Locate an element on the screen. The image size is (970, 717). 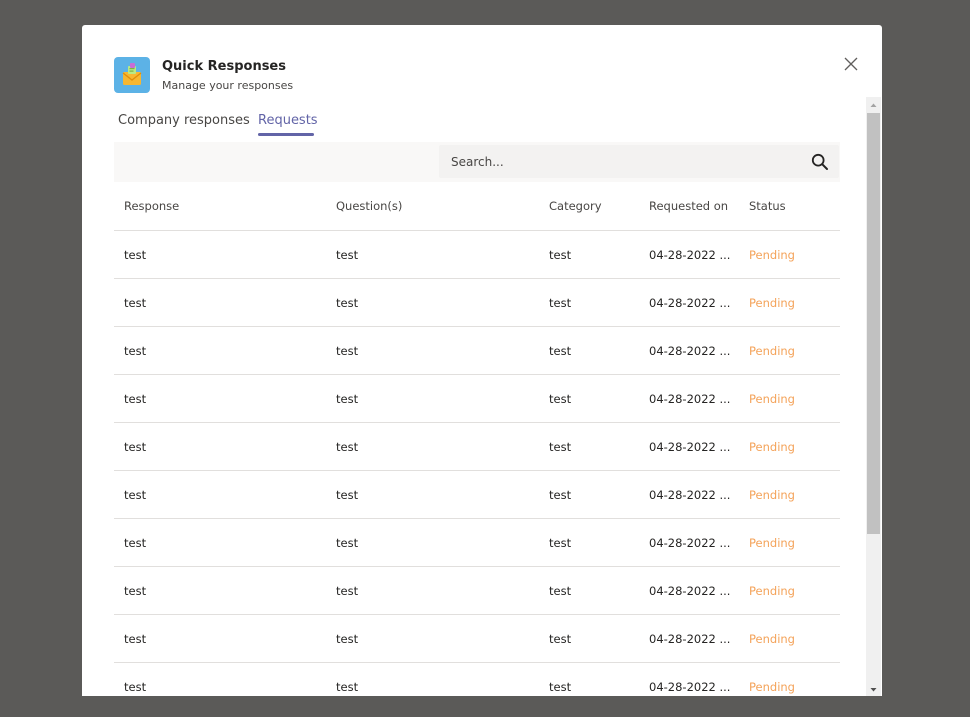
search-box is located at coordinates (639, 161).